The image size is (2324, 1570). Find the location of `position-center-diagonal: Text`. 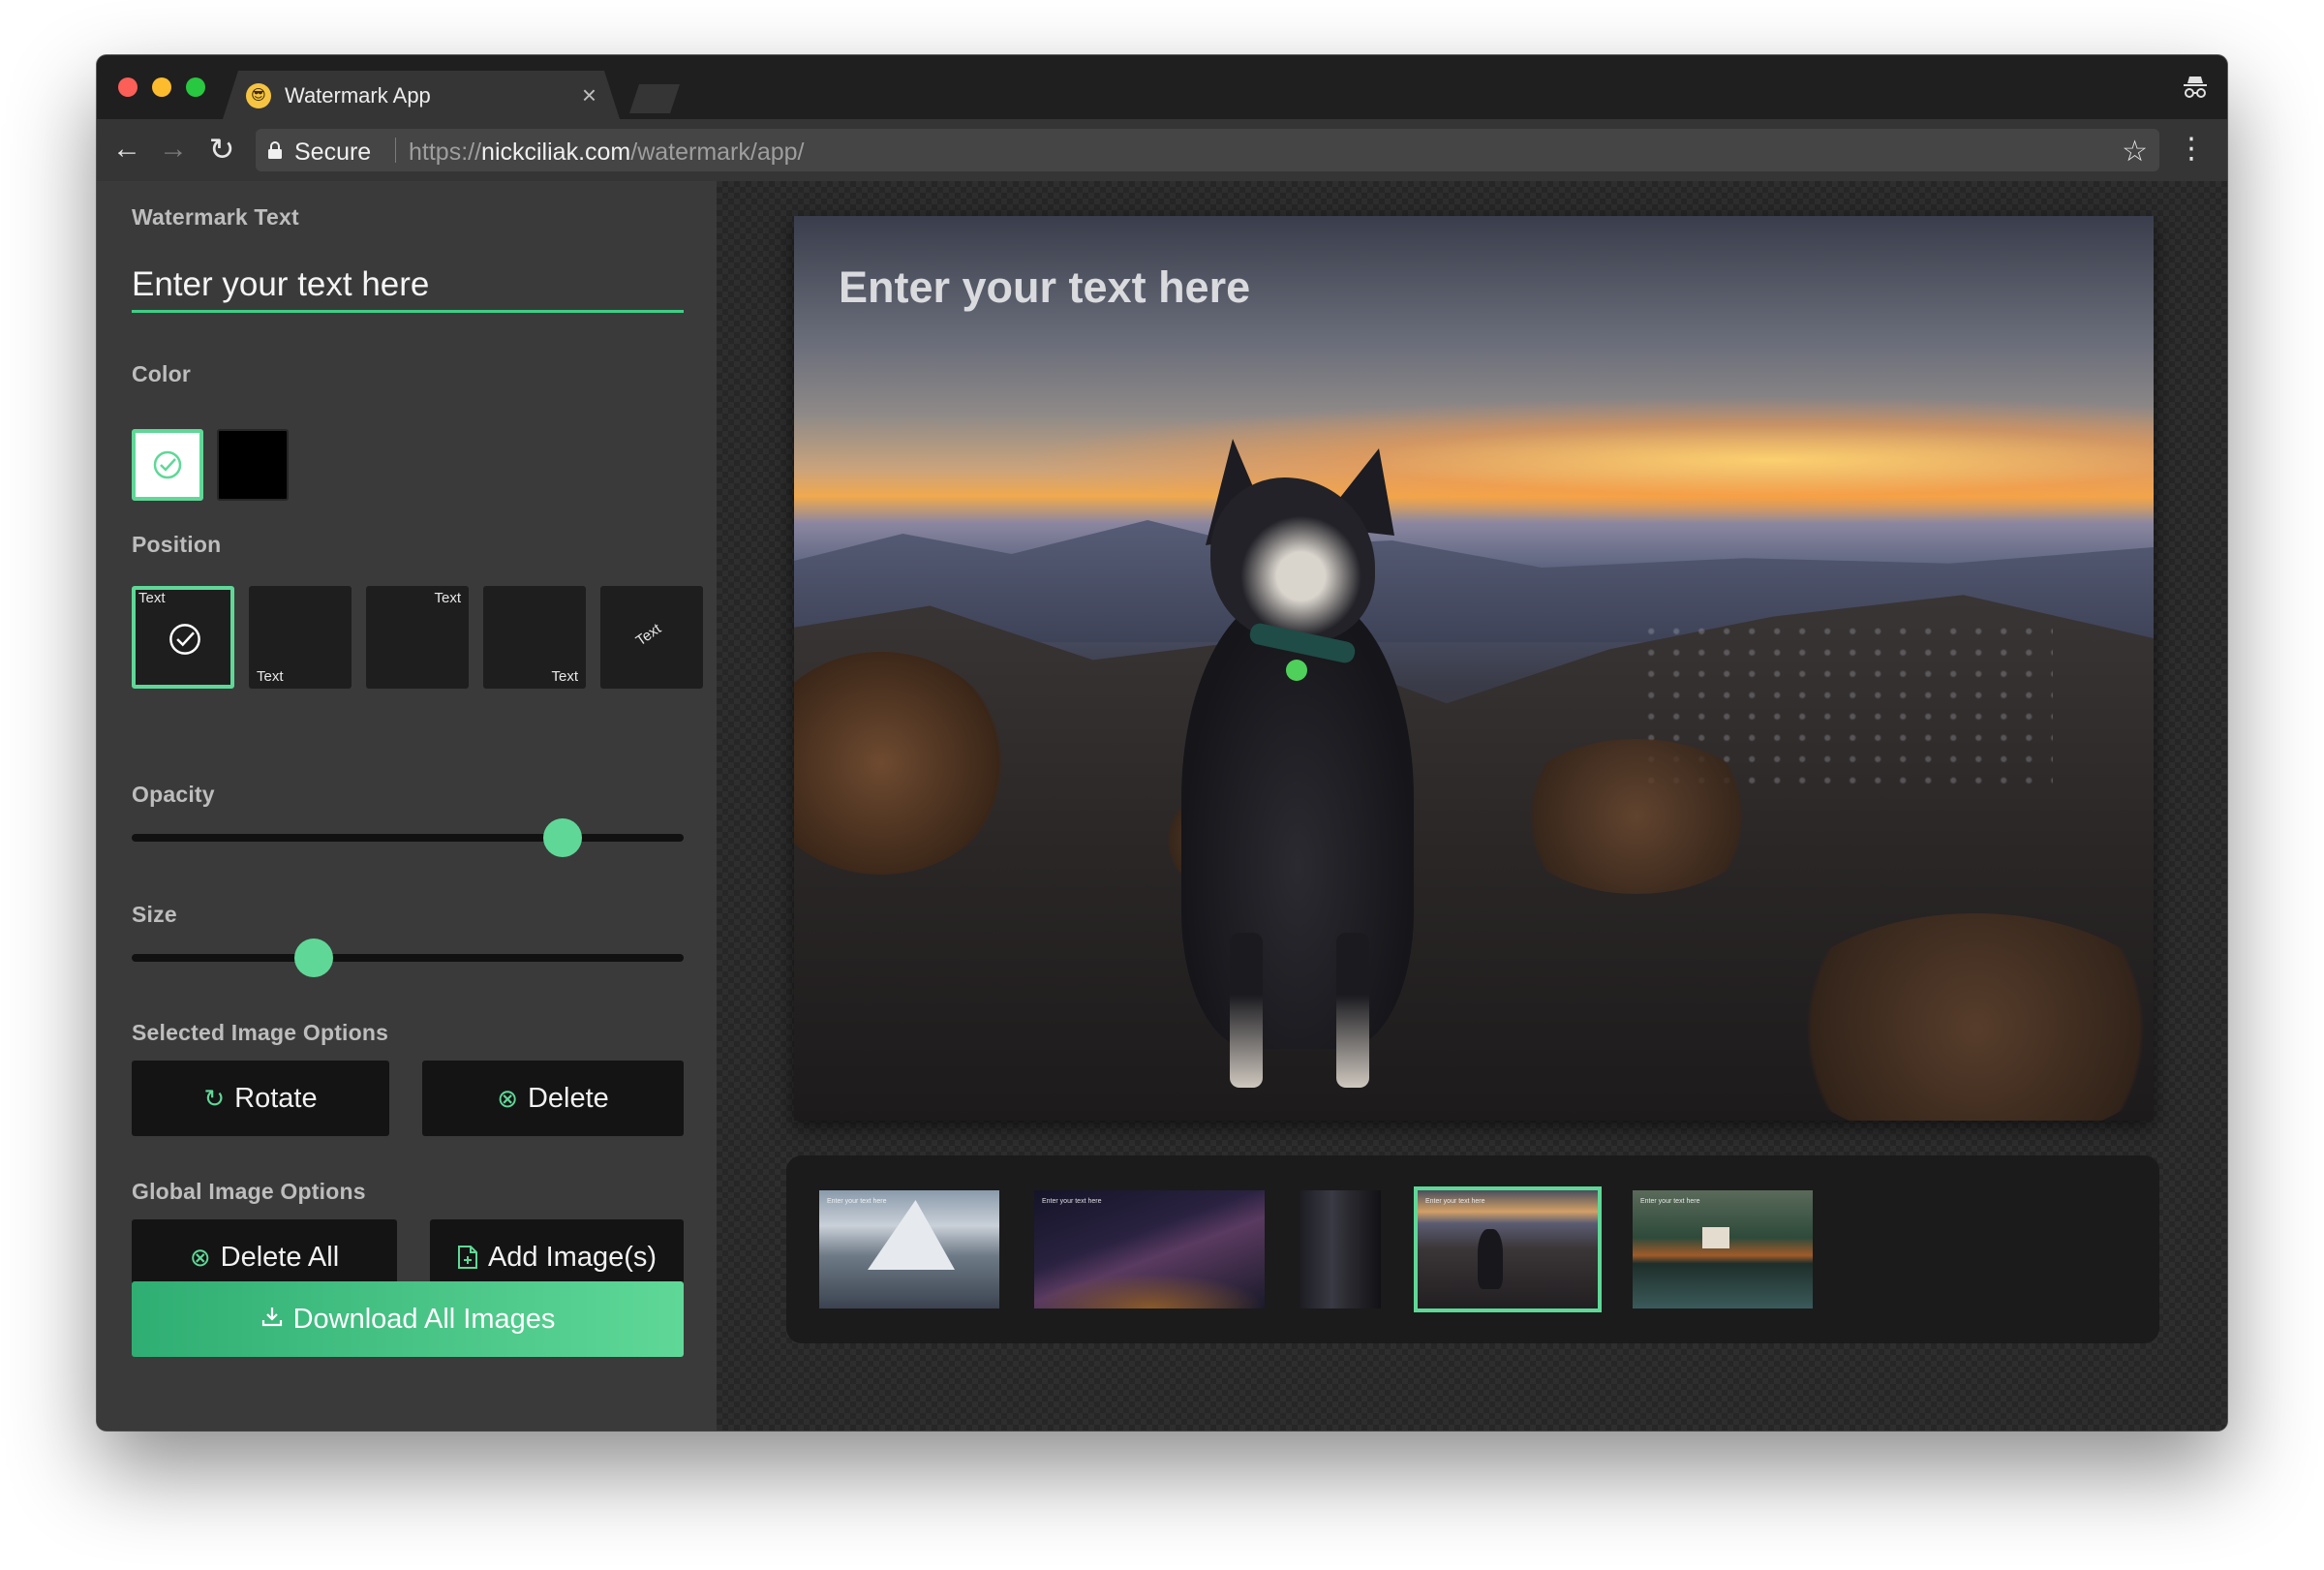

position-center-diagonal: Text is located at coordinates (652, 637).